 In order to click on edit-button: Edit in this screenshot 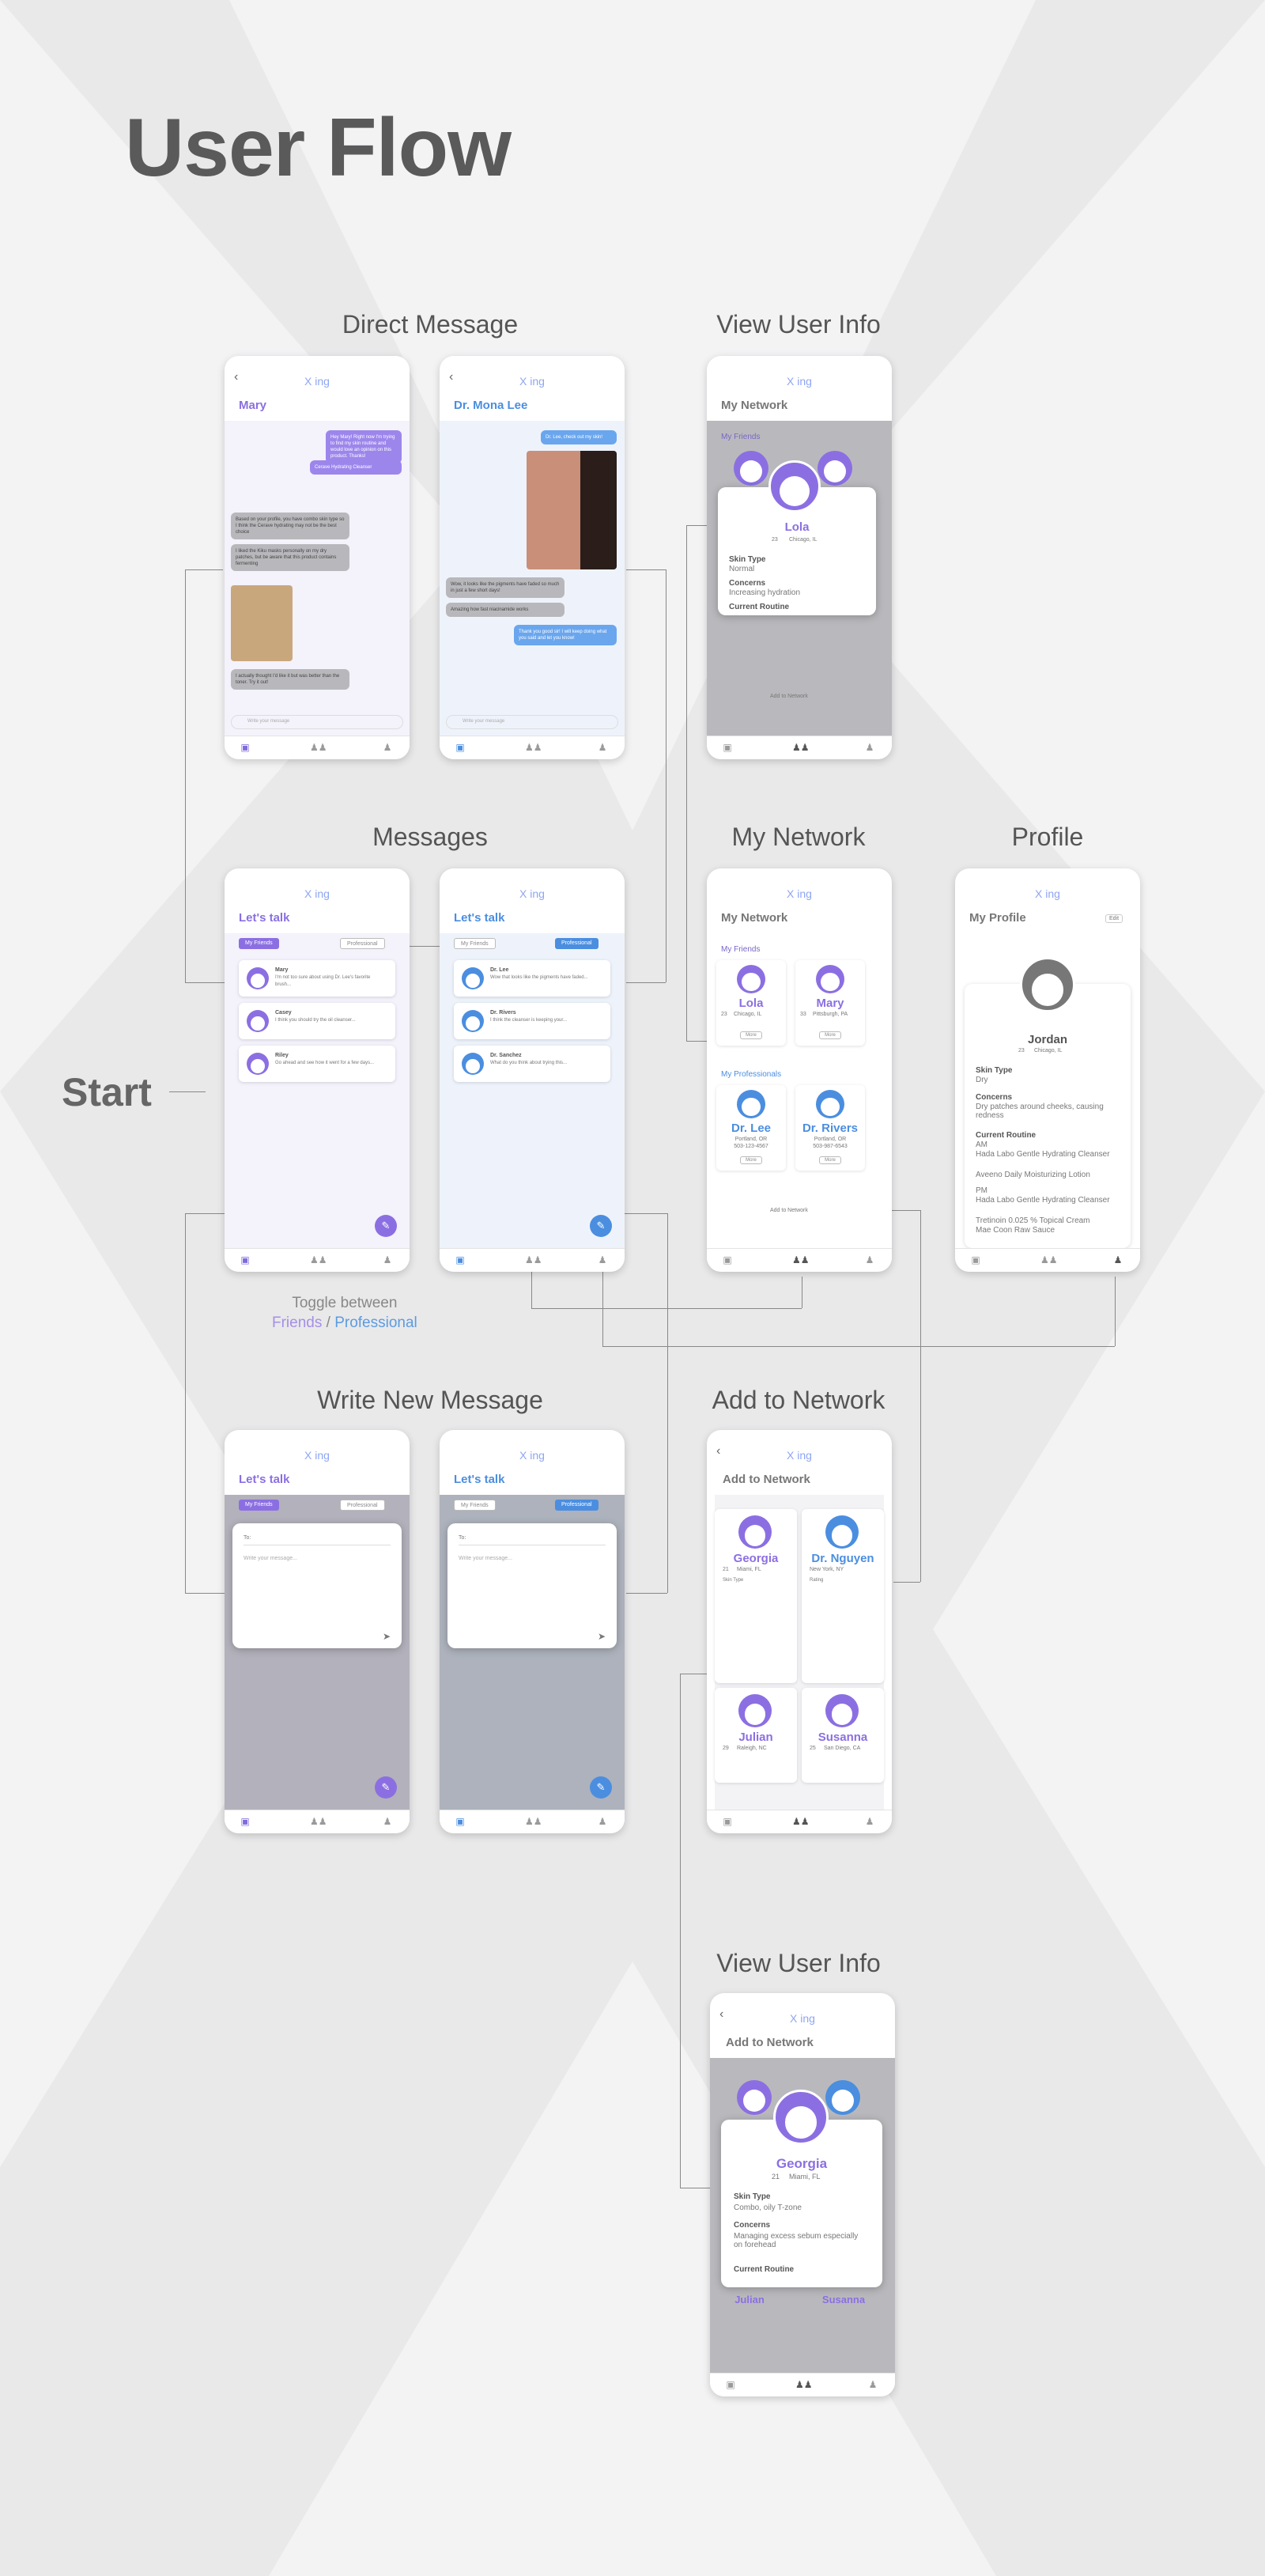, I will do `click(1114, 919)`.